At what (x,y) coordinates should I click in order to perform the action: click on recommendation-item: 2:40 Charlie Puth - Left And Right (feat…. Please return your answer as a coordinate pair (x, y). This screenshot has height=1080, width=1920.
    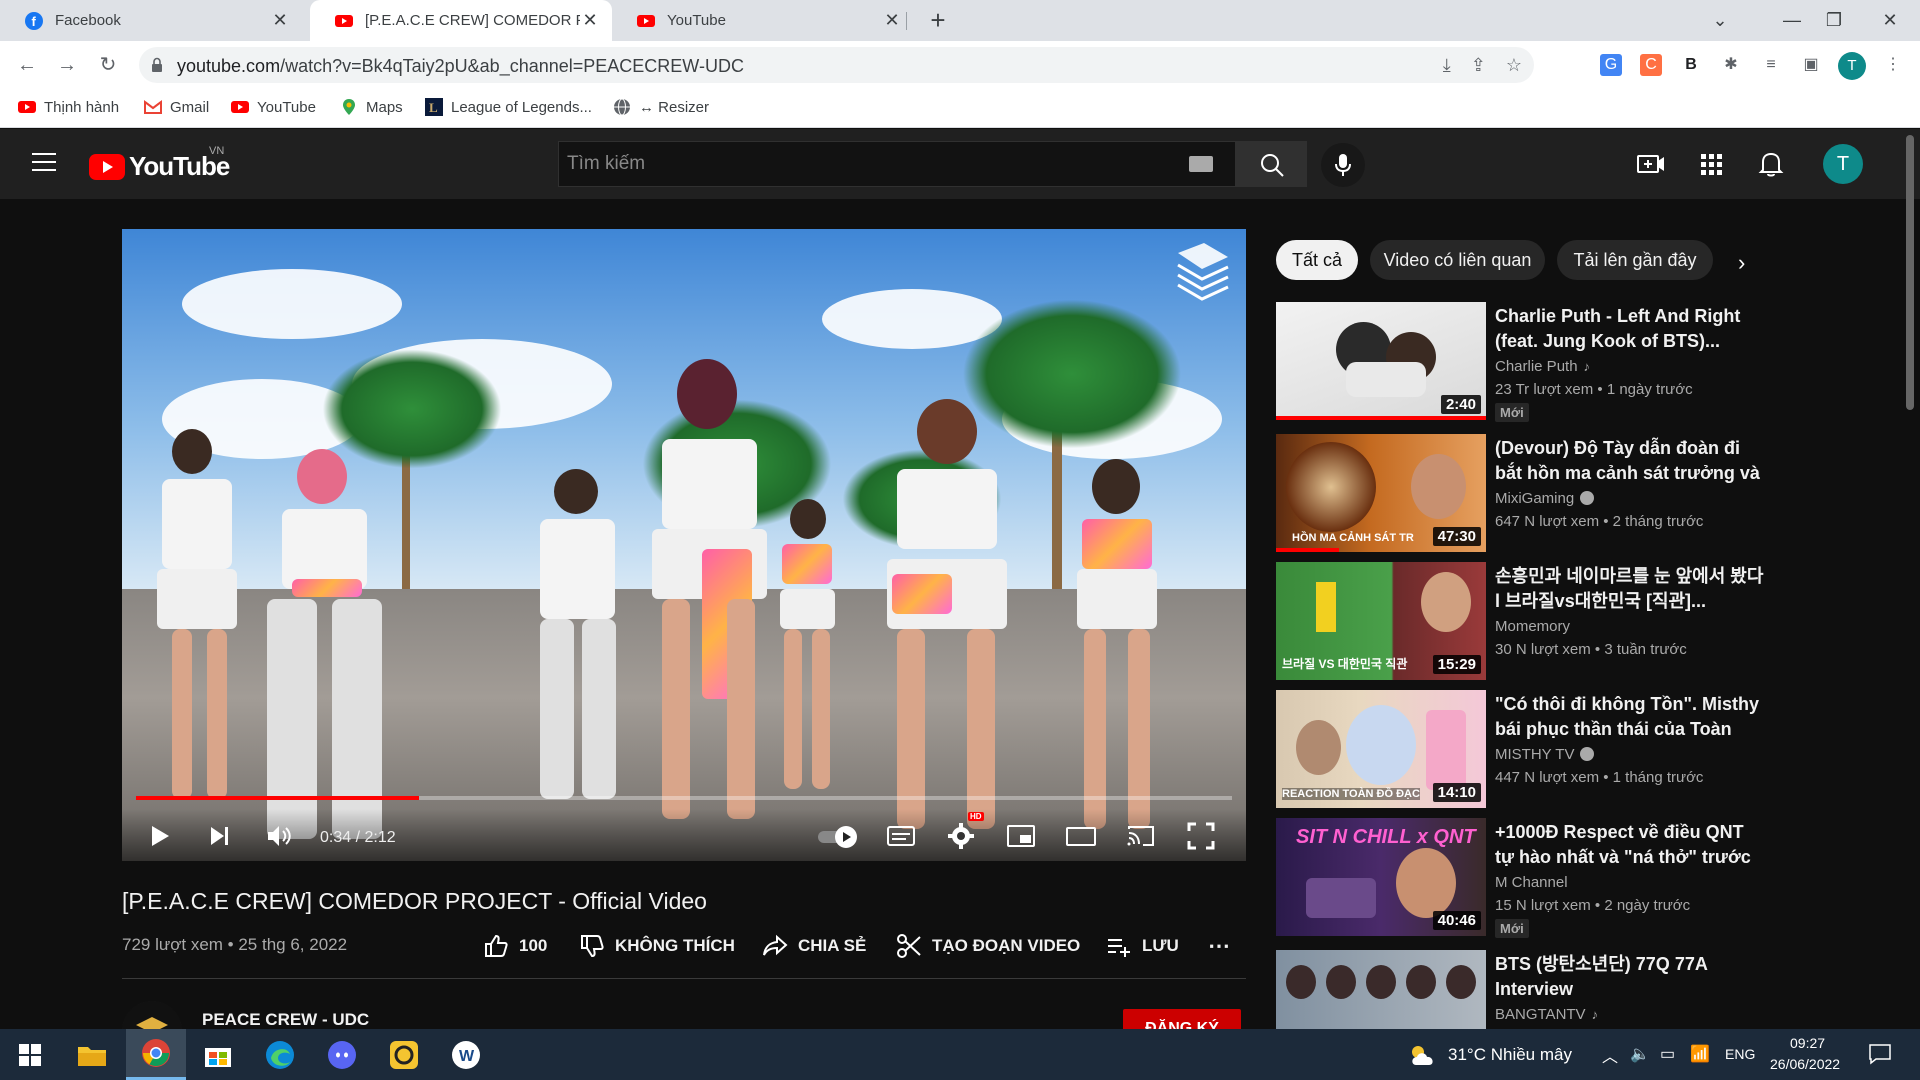
    Looking at the image, I should click on (1521, 362).